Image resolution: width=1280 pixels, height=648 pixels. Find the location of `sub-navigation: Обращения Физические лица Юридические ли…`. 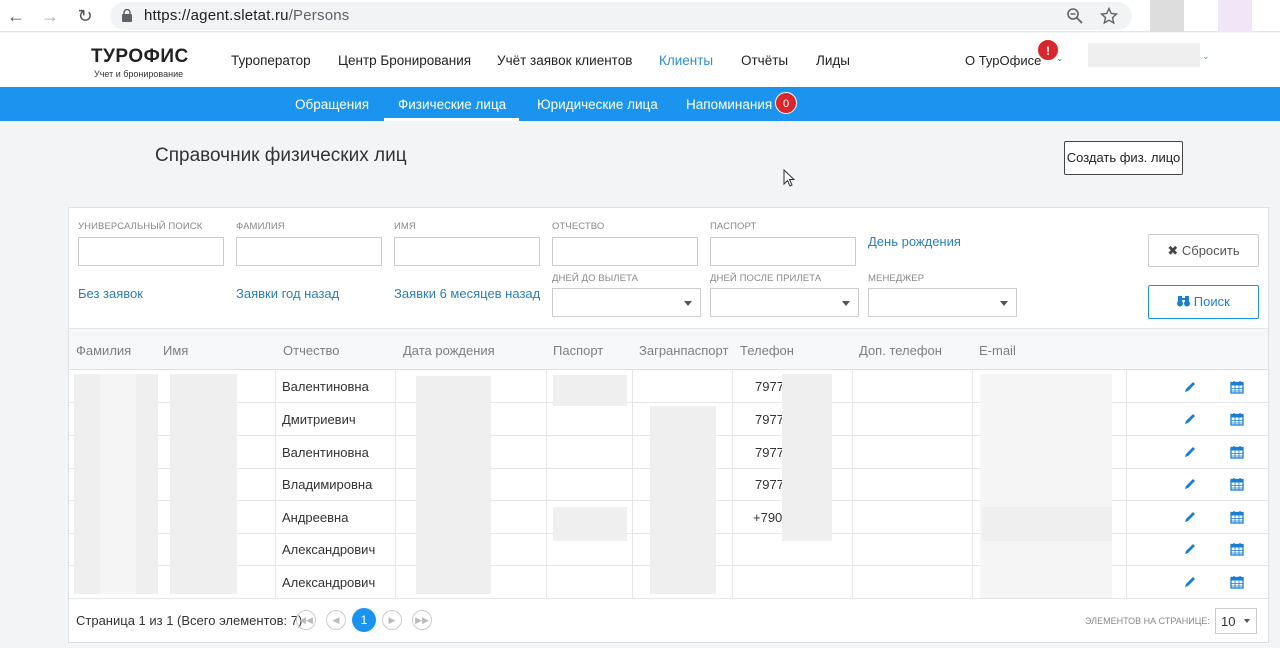

sub-navigation: Обращения Физические лица Юридические ли… is located at coordinates (640, 104).